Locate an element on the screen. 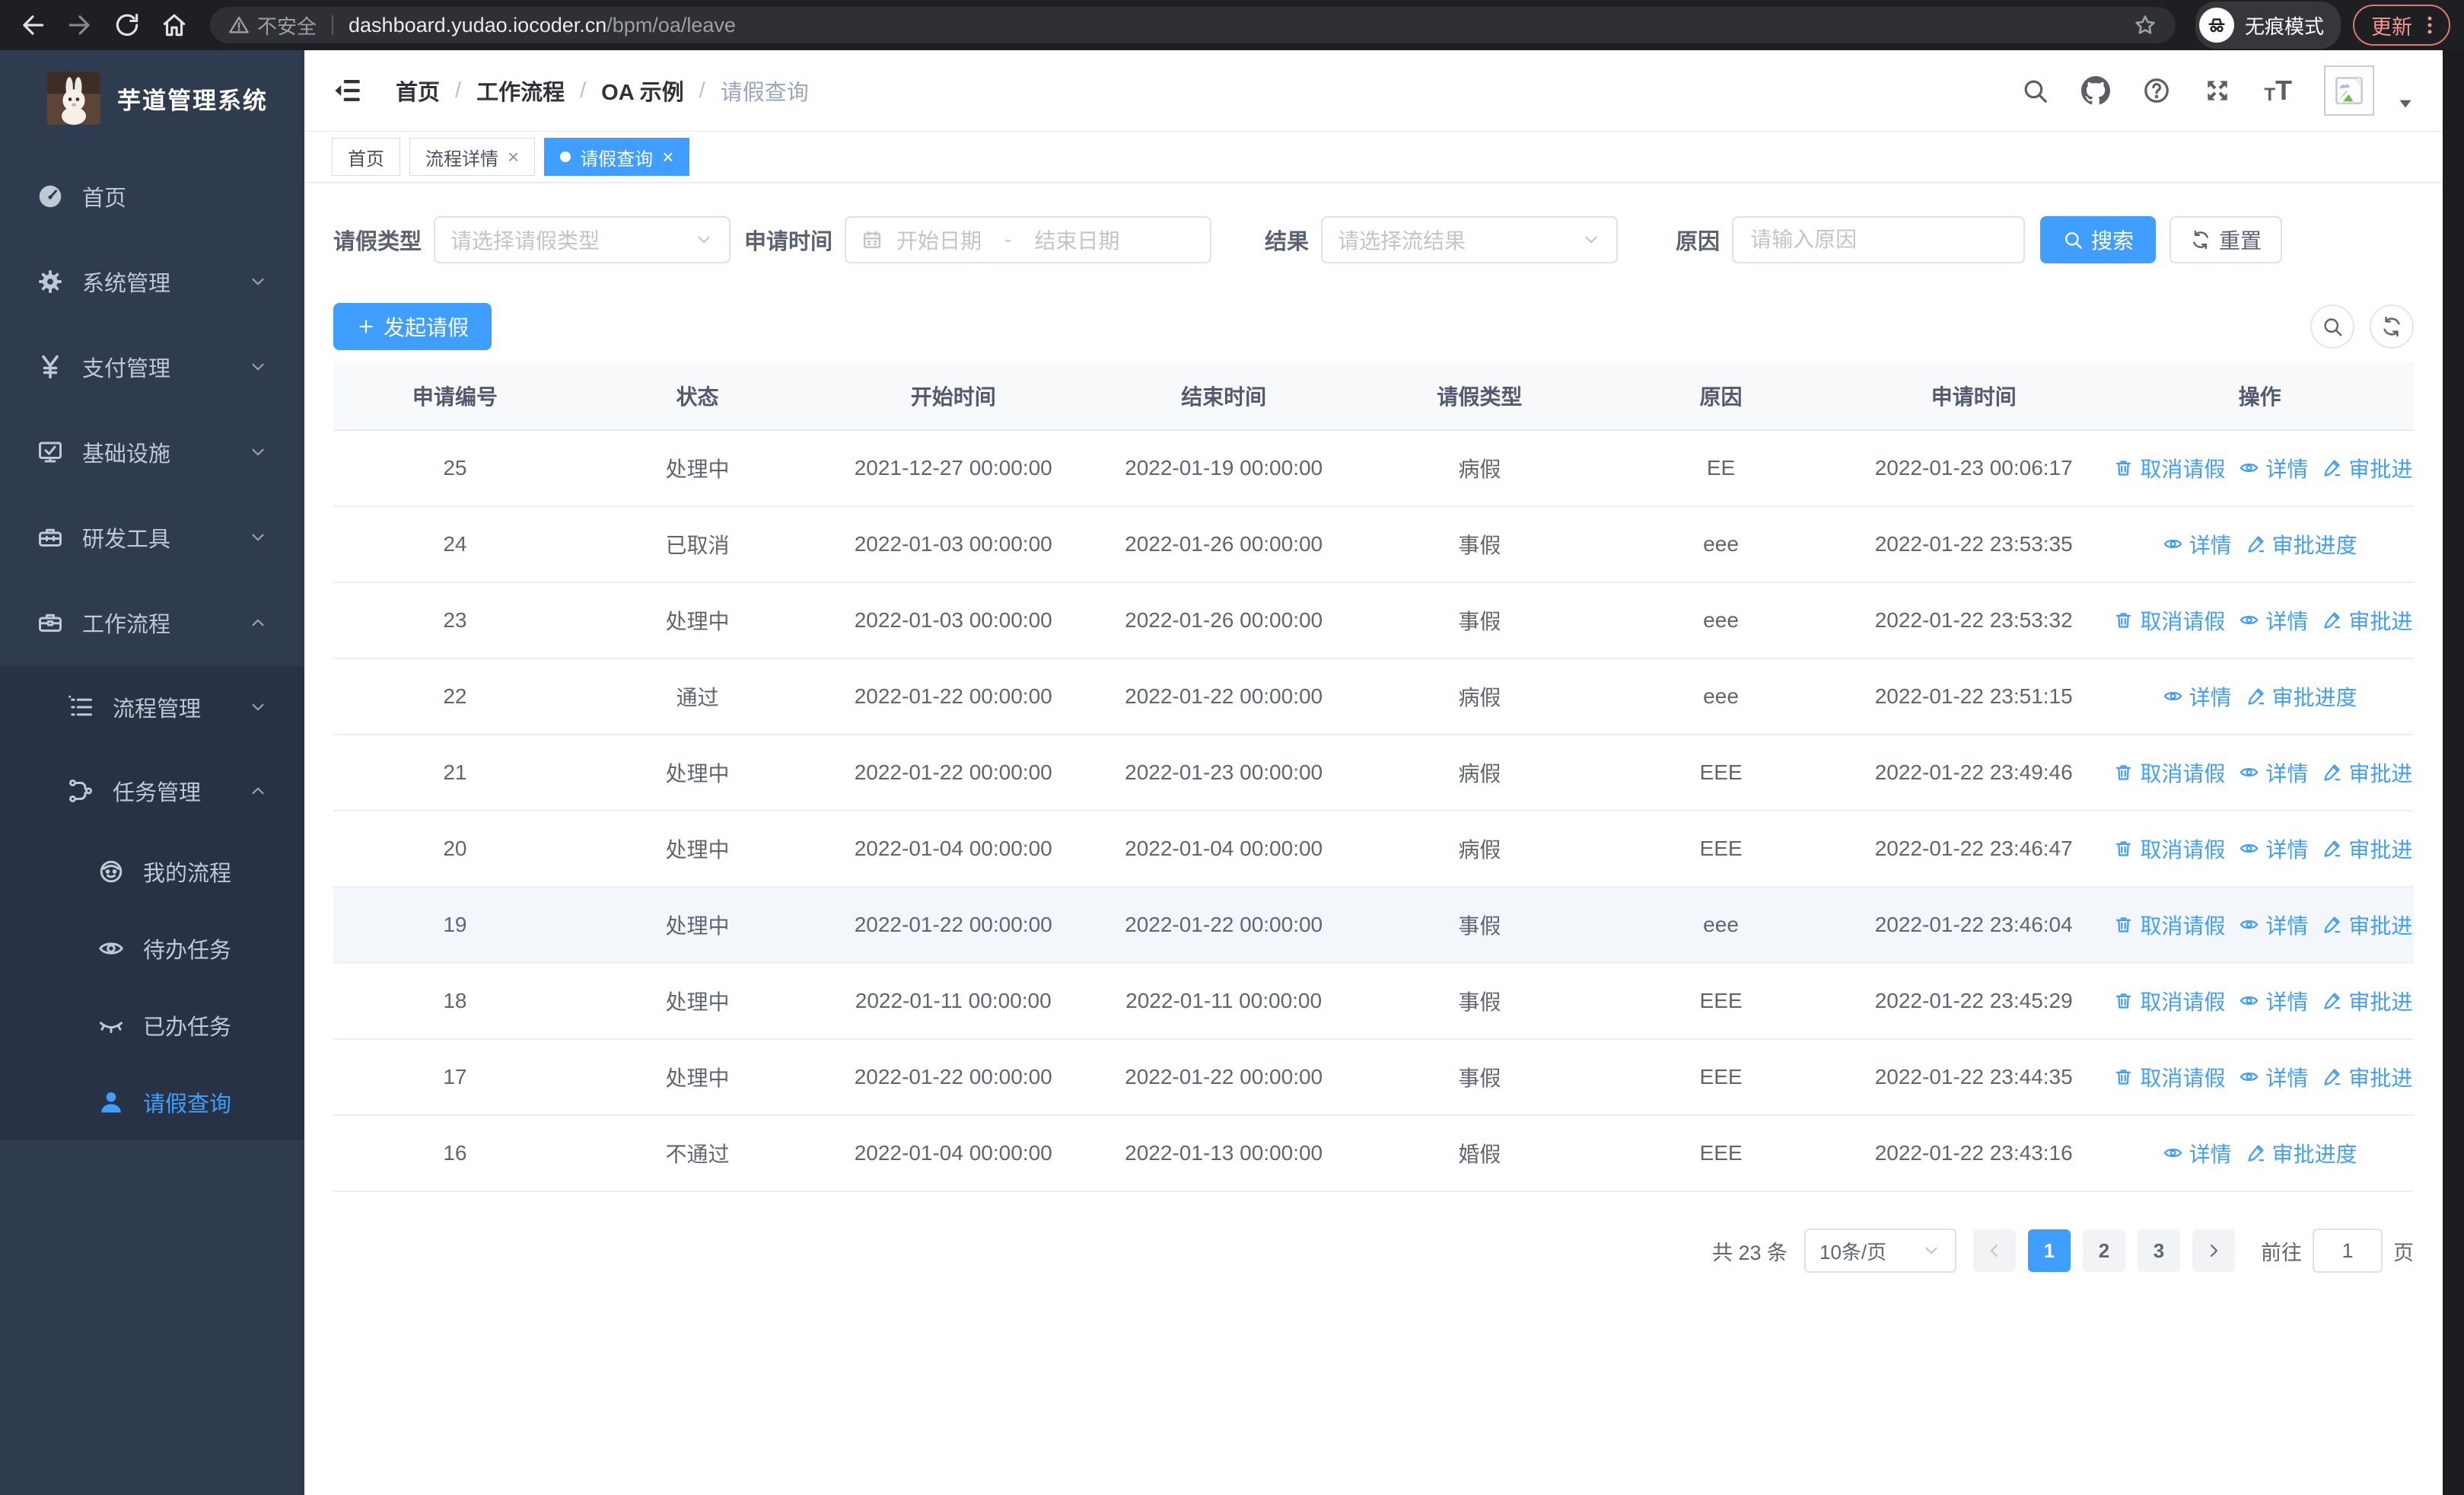 This screenshot has width=2464, height=1495. sidebar-item-my-process: 我的流程 is located at coordinates (152, 872).